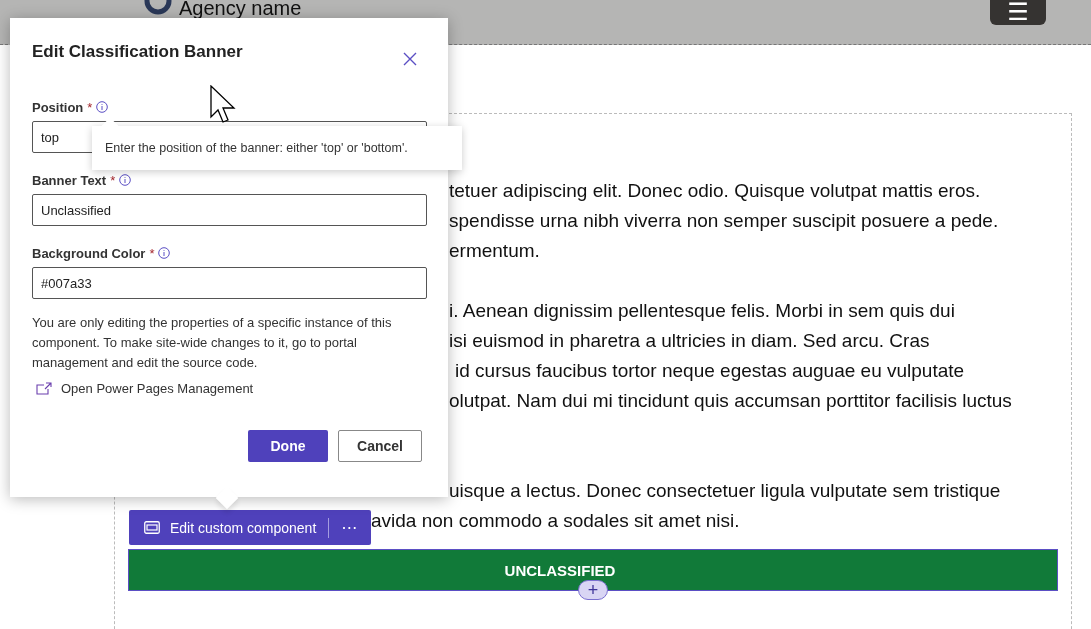  What do you see at coordinates (715, 190) in the screenshot?
I see `paragraph-line: tetuer adipiscing elit. Donec odio. Quisque volutpat mattis eros.` at bounding box center [715, 190].